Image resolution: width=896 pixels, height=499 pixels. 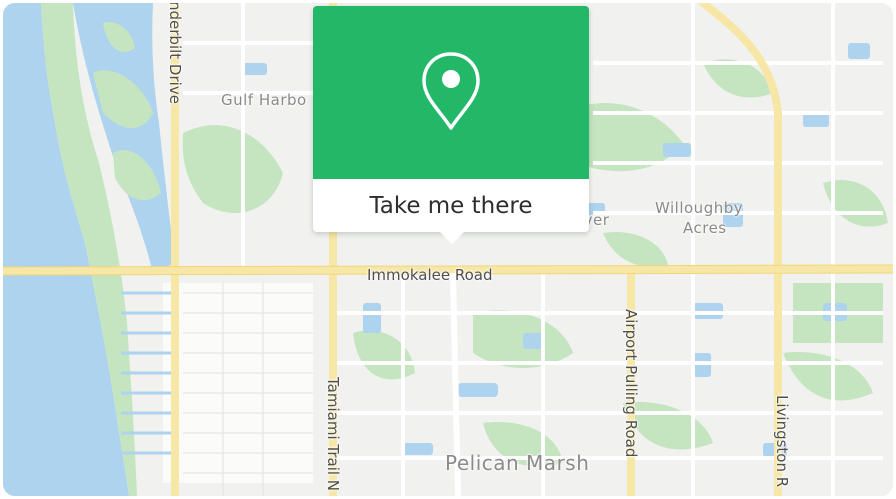 I want to click on gulf-harbor-label: Gulf Harbo, so click(x=264, y=100).